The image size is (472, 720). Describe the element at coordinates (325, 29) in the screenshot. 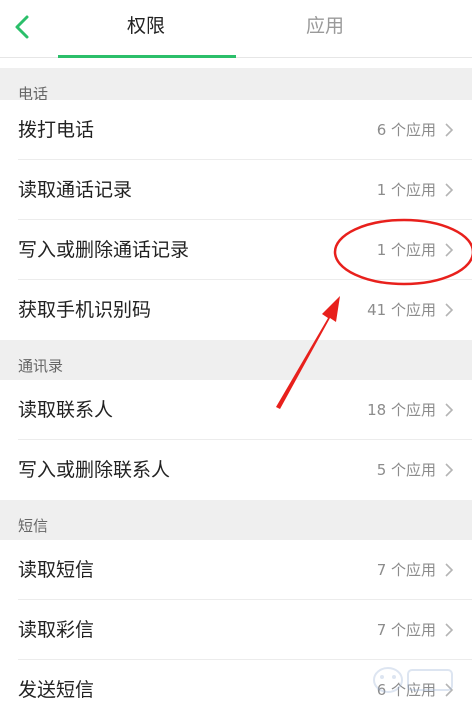

I see `tab-apps: 应用` at that location.